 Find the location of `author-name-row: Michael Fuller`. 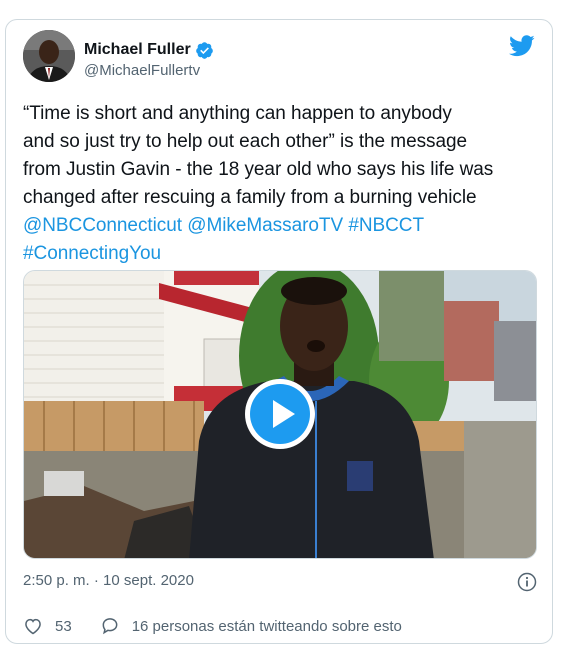

author-name-row: Michael Fuller is located at coordinates (149, 50).